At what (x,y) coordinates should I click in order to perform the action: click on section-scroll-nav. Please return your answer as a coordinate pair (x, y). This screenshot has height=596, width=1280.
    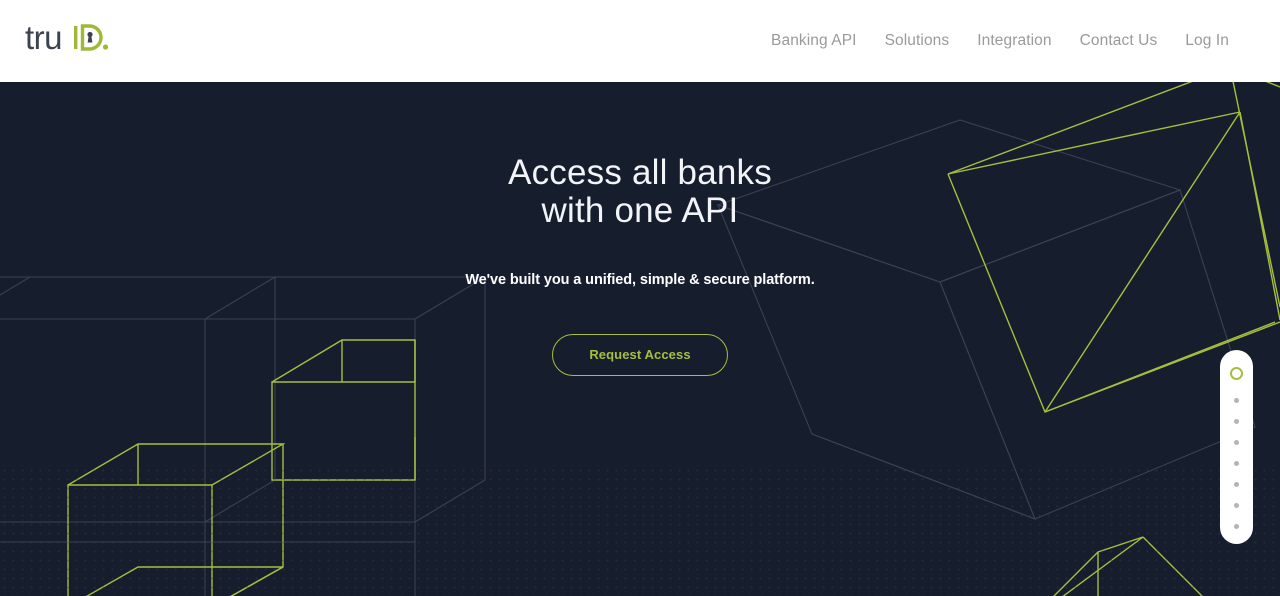
    Looking at the image, I should click on (1236, 447).